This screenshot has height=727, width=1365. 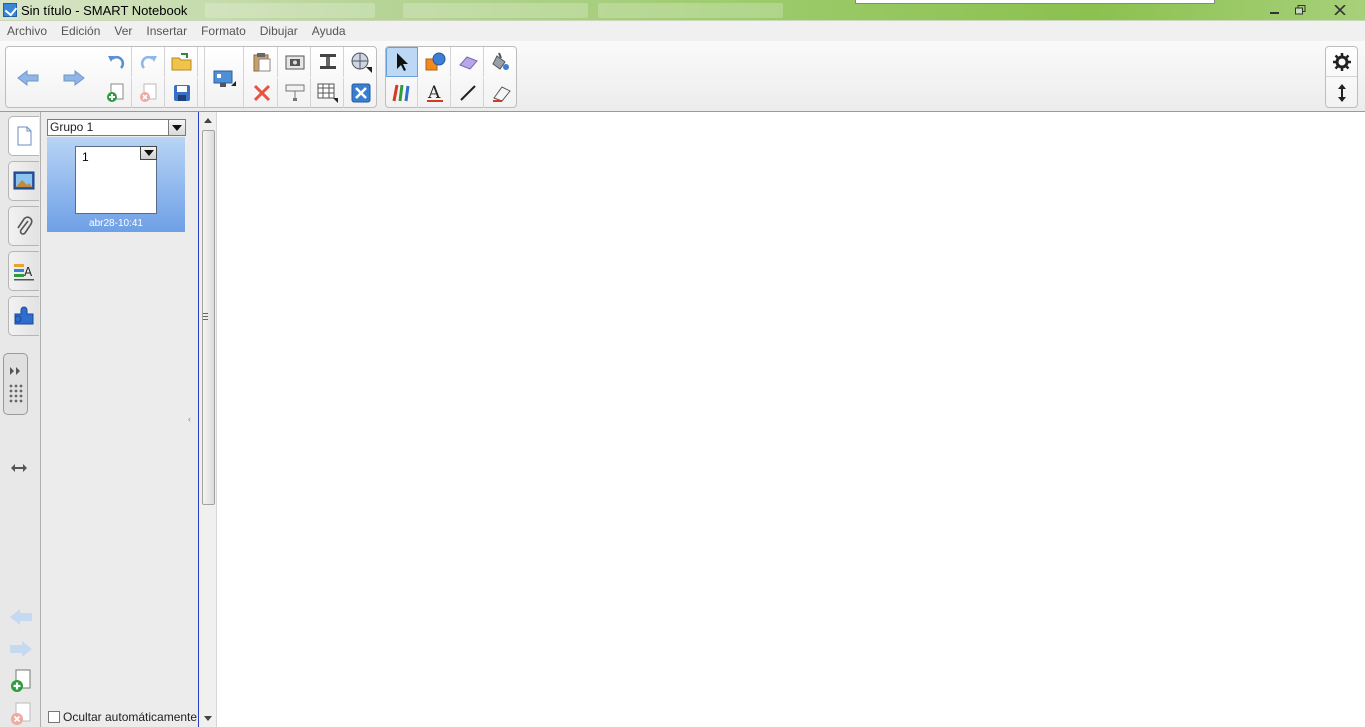 What do you see at coordinates (28, 78) in the screenshot?
I see `back-arrow-icon` at bounding box center [28, 78].